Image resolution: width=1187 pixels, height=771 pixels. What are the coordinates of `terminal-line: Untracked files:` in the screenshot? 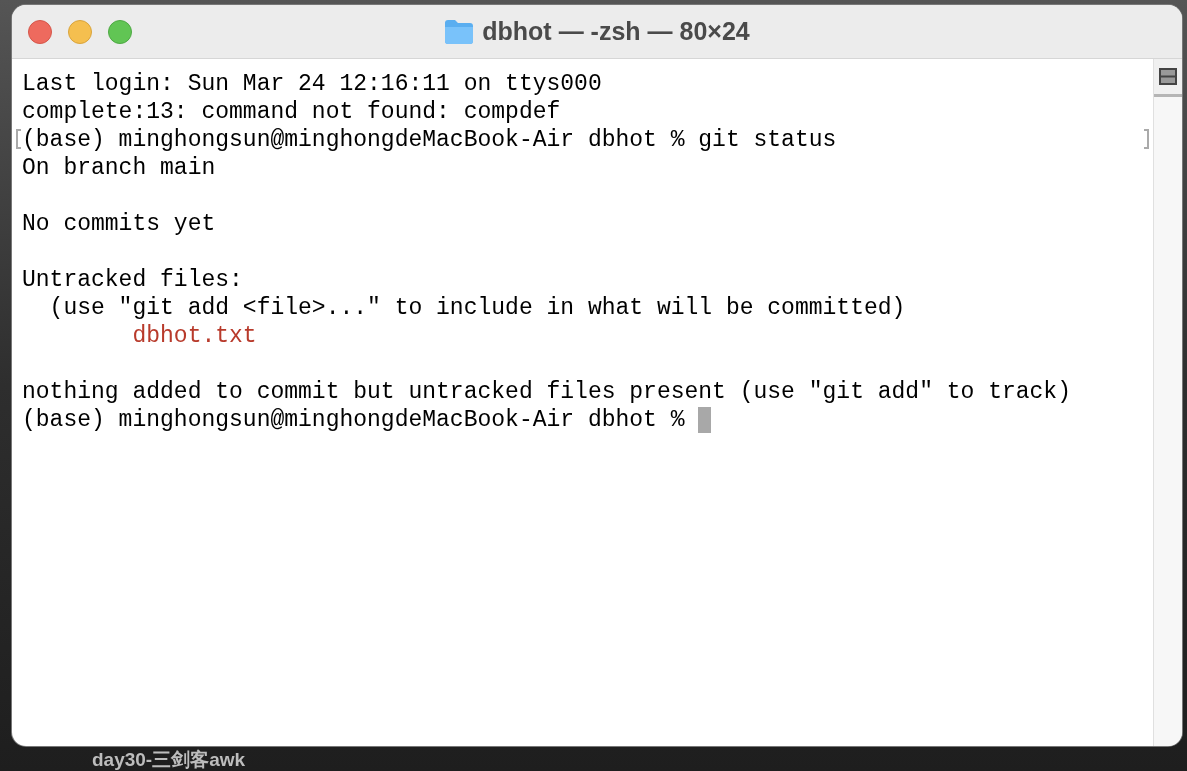 It's located at (132, 280).